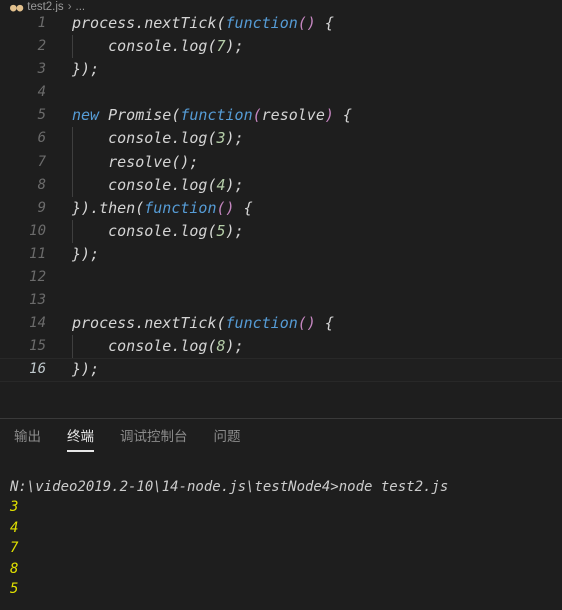 The height and width of the screenshot is (610, 562). Describe the element at coordinates (14, 527) in the screenshot. I see `terminal-output-line: 4` at that location.